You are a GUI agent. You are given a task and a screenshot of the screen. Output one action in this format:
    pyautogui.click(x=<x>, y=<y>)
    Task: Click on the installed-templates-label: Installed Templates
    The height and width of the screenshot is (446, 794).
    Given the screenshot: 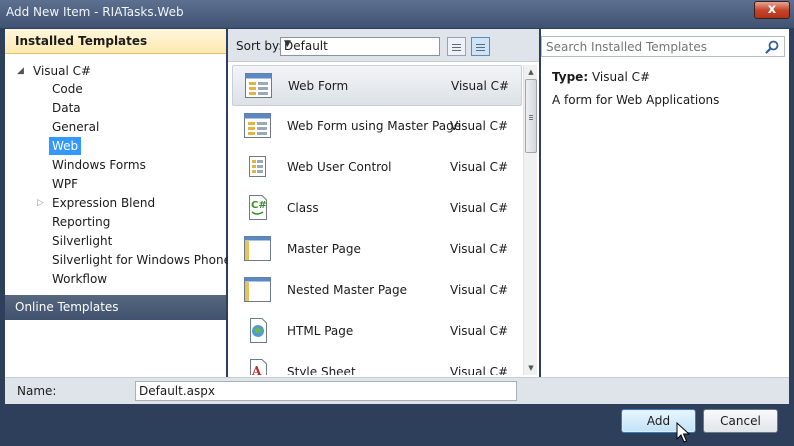 What is the action you would take?
    pyautogui.click(x=81, y=41)
    